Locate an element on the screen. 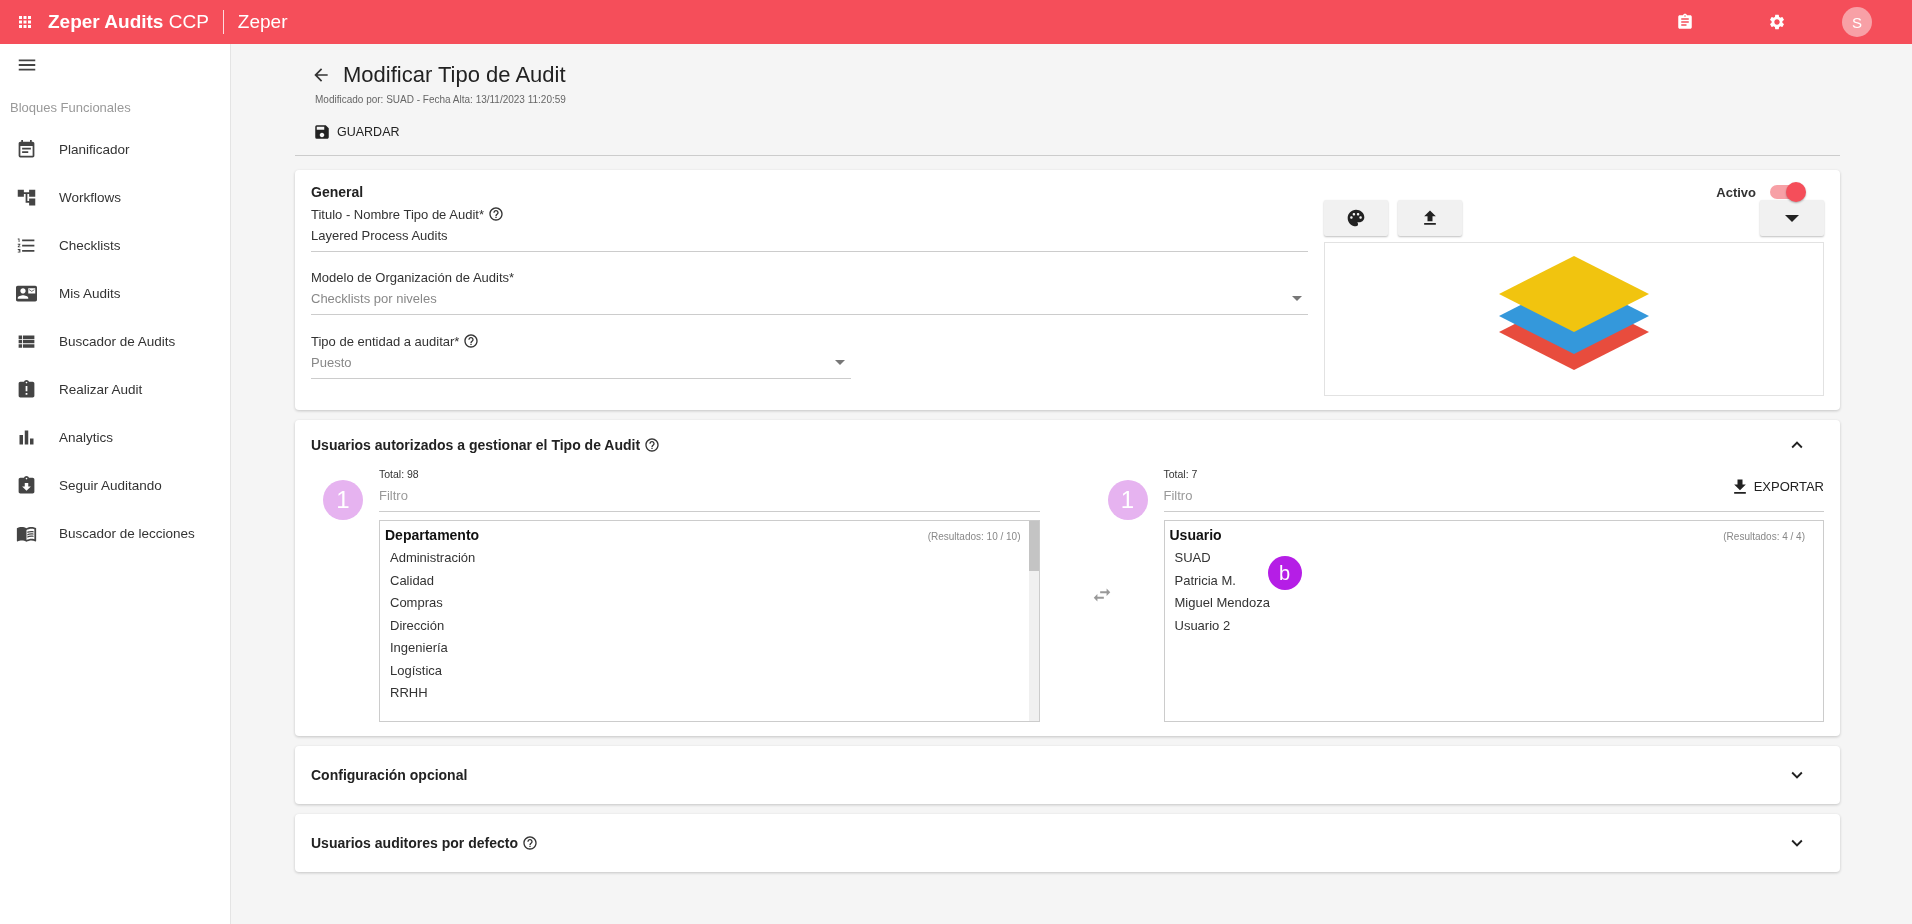 Image resolution: width=1912 pixels, height=924 pixels. settings-icon is located at coordinates (1777, 22).